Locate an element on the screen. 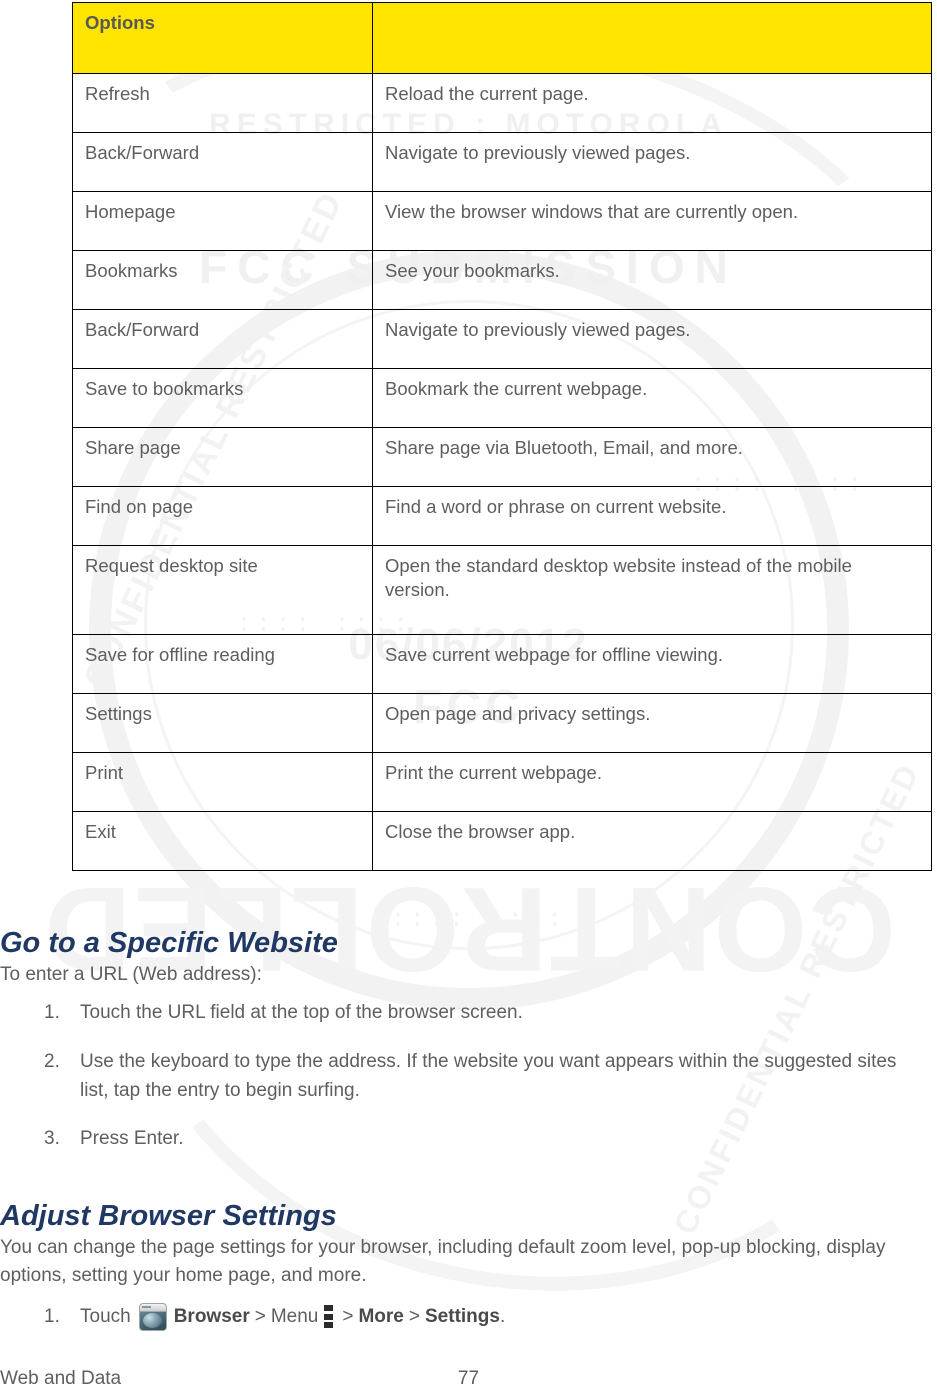 This screenshot has height=1398, width=937. option-name: Refresh is located at coordinates (222, 103).